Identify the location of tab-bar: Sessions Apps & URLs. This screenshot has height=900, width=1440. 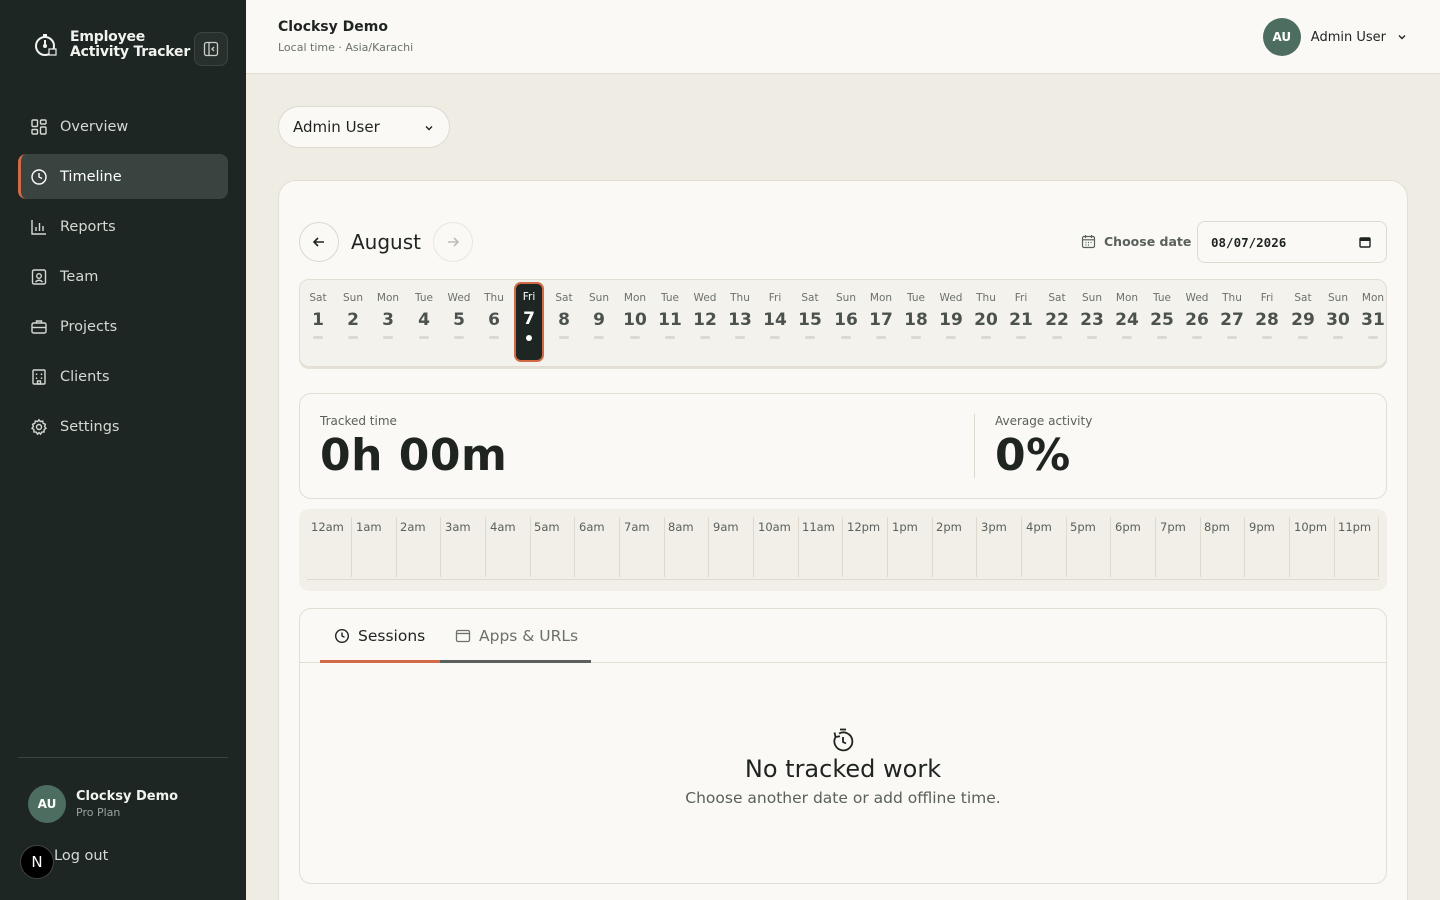
(843, 636).